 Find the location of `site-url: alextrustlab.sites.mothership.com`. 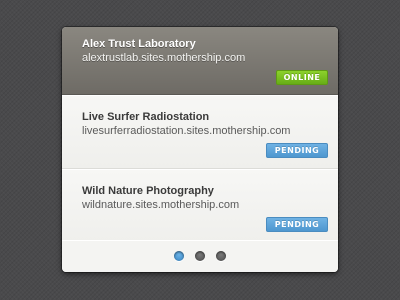

site-url: alextrustlab.sites.mothership.com is located at coordinates (164, 58).